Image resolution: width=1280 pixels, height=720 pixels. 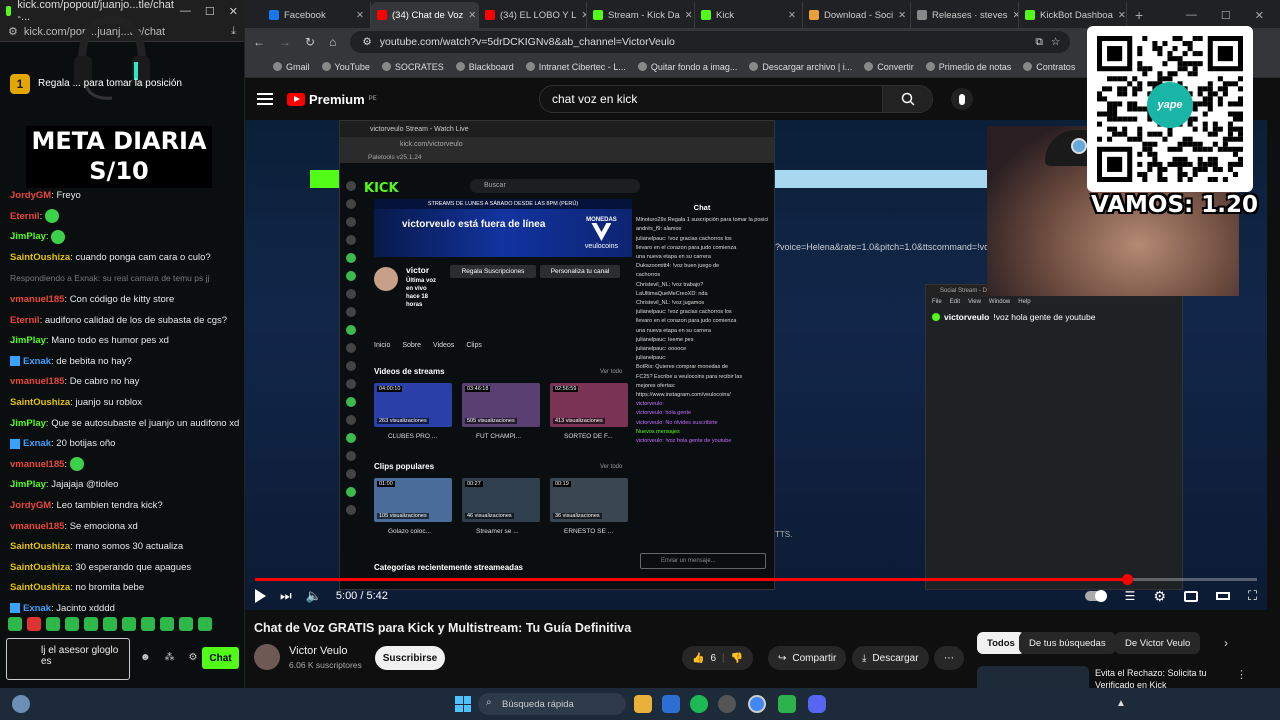 What do you see at coordinates (1191, 15) in the screenshot?
I see `window-minimize-icon: —` at bounding box center [1191, 15].